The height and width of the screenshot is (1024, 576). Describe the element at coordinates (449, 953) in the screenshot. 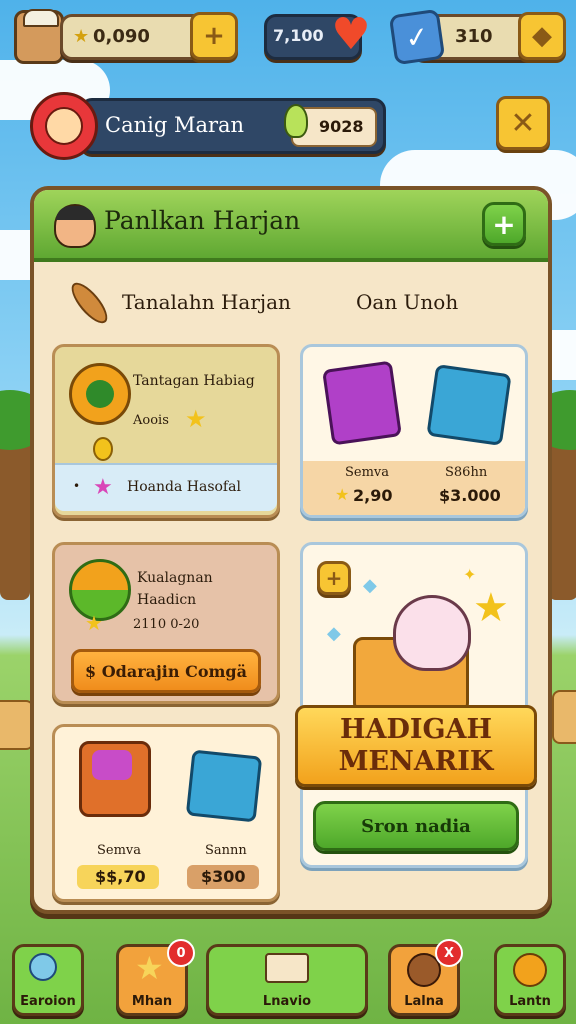

I see `notification-badge: X` at that location.